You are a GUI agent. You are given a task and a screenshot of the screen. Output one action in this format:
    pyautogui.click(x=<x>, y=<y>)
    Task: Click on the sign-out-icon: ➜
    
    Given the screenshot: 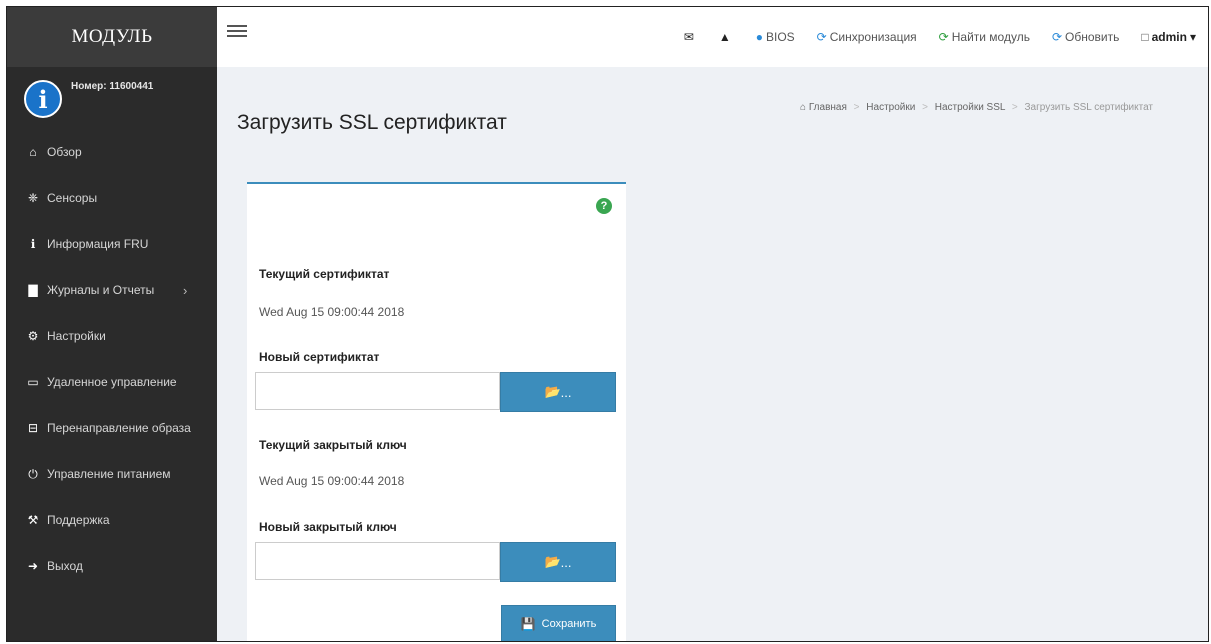 What is the action you would take?
    pyautogui.click(x=33, y=566)
    